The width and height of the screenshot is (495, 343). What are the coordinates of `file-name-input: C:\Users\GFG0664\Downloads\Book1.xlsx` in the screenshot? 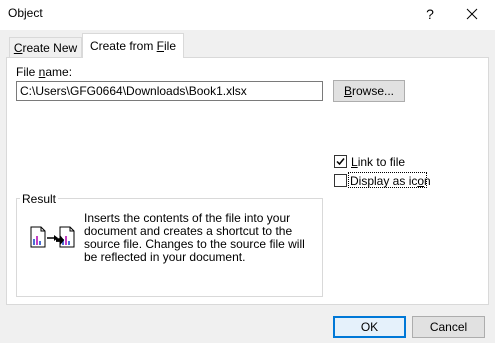 It's located at (169, 91).